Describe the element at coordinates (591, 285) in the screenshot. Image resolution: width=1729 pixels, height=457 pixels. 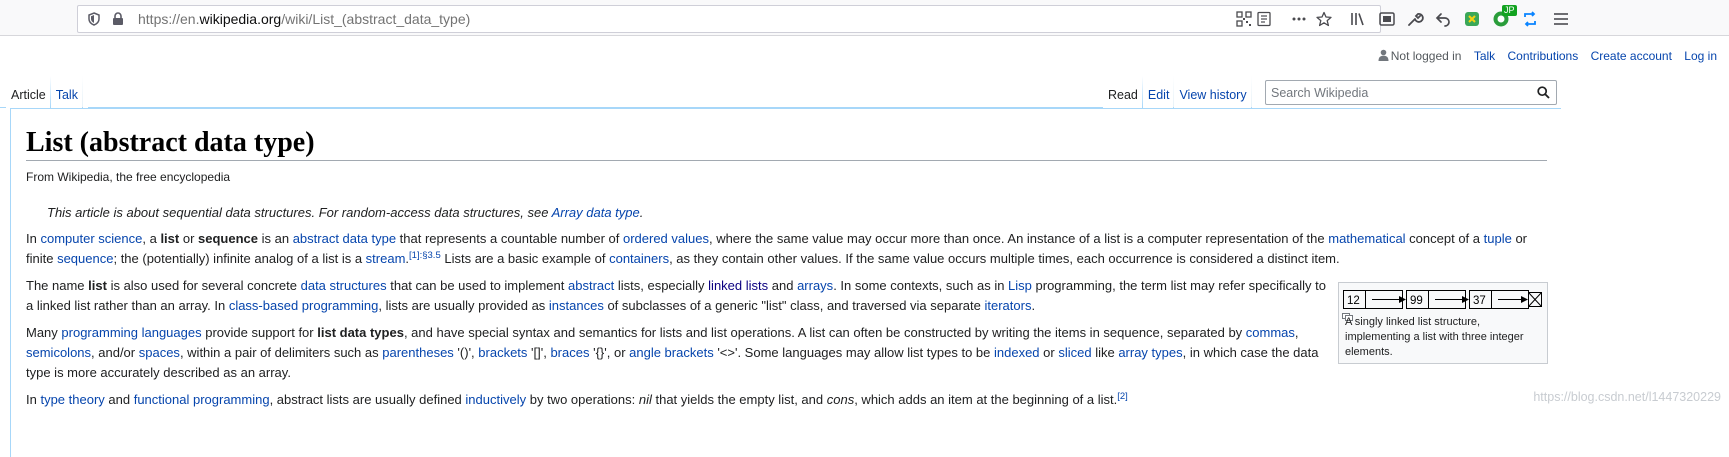
I see `link: abstract` at that location.